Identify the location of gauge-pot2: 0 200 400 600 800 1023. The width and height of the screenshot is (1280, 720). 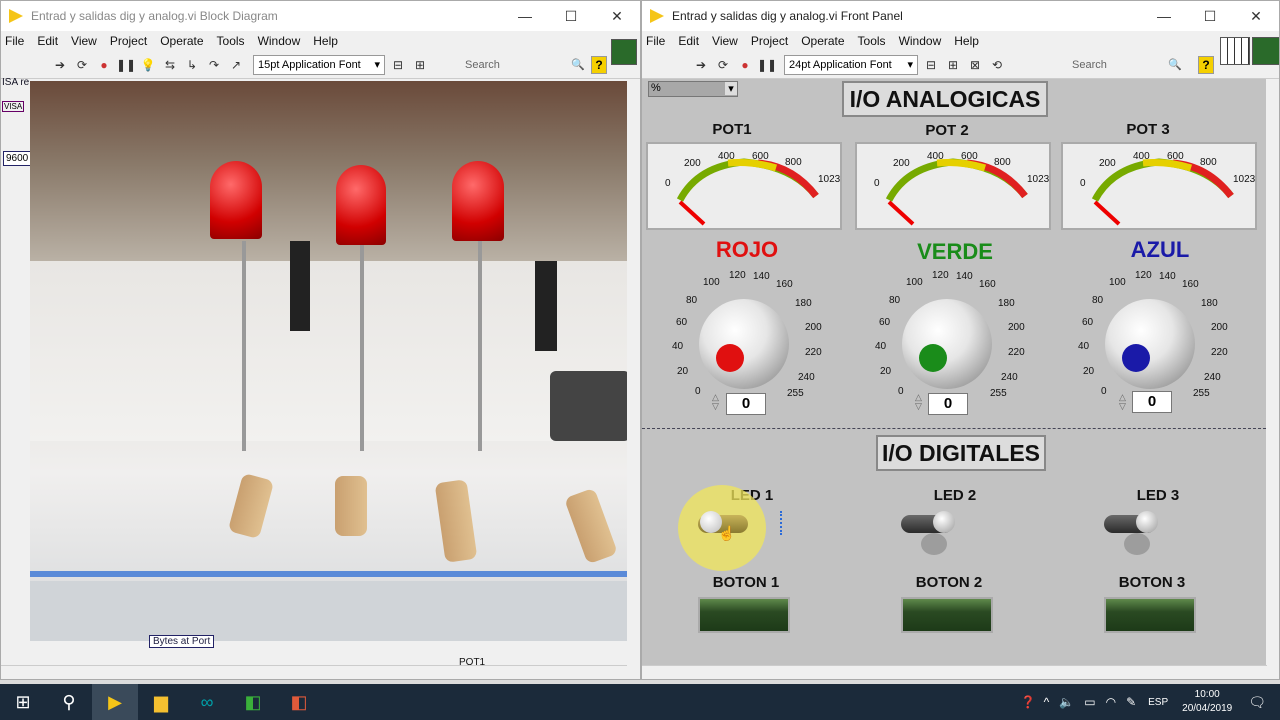
(953, 186).